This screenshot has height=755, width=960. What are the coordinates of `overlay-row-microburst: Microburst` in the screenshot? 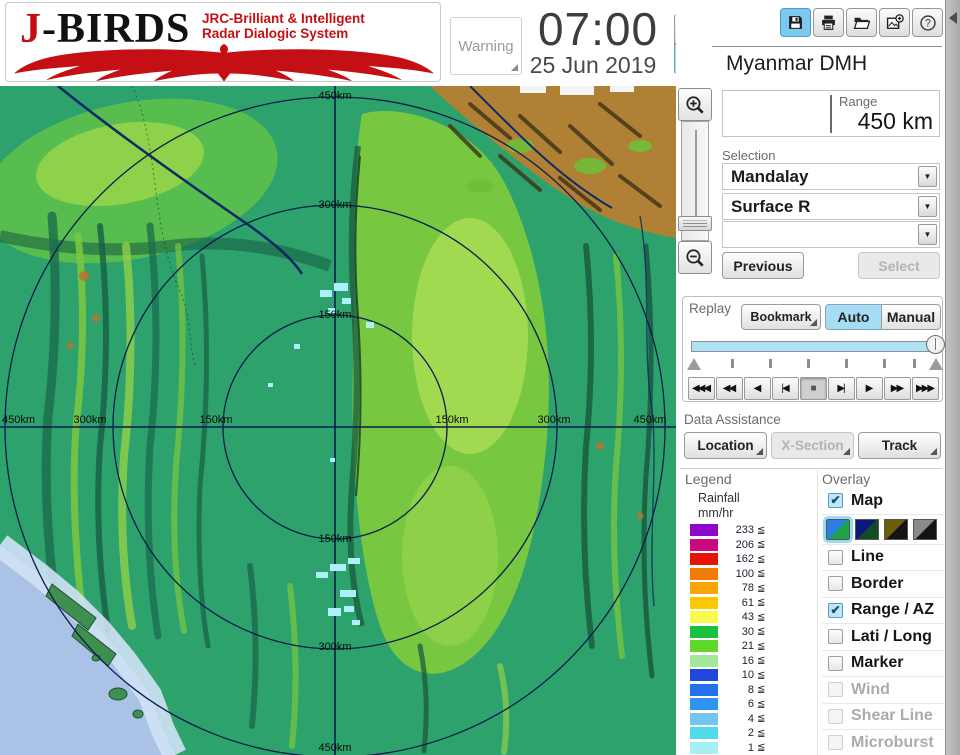 It's located at (883, 742).